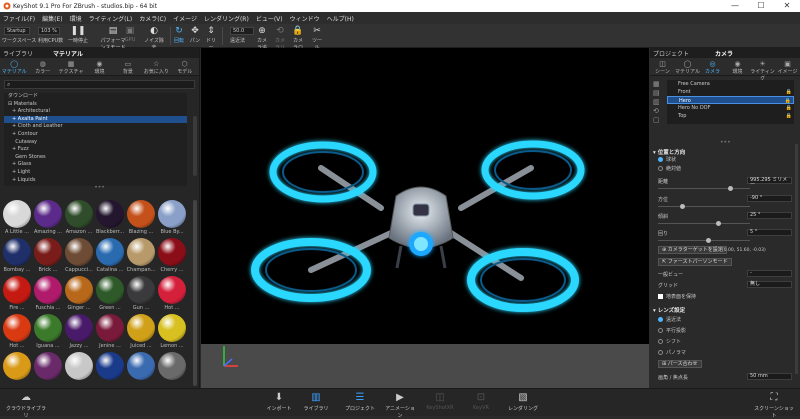 The width and height of the screenshot is (800, 419). Describe the element at coordinates (76, 18) in the screenshot. I see `menu-environment: 環境` at that location.